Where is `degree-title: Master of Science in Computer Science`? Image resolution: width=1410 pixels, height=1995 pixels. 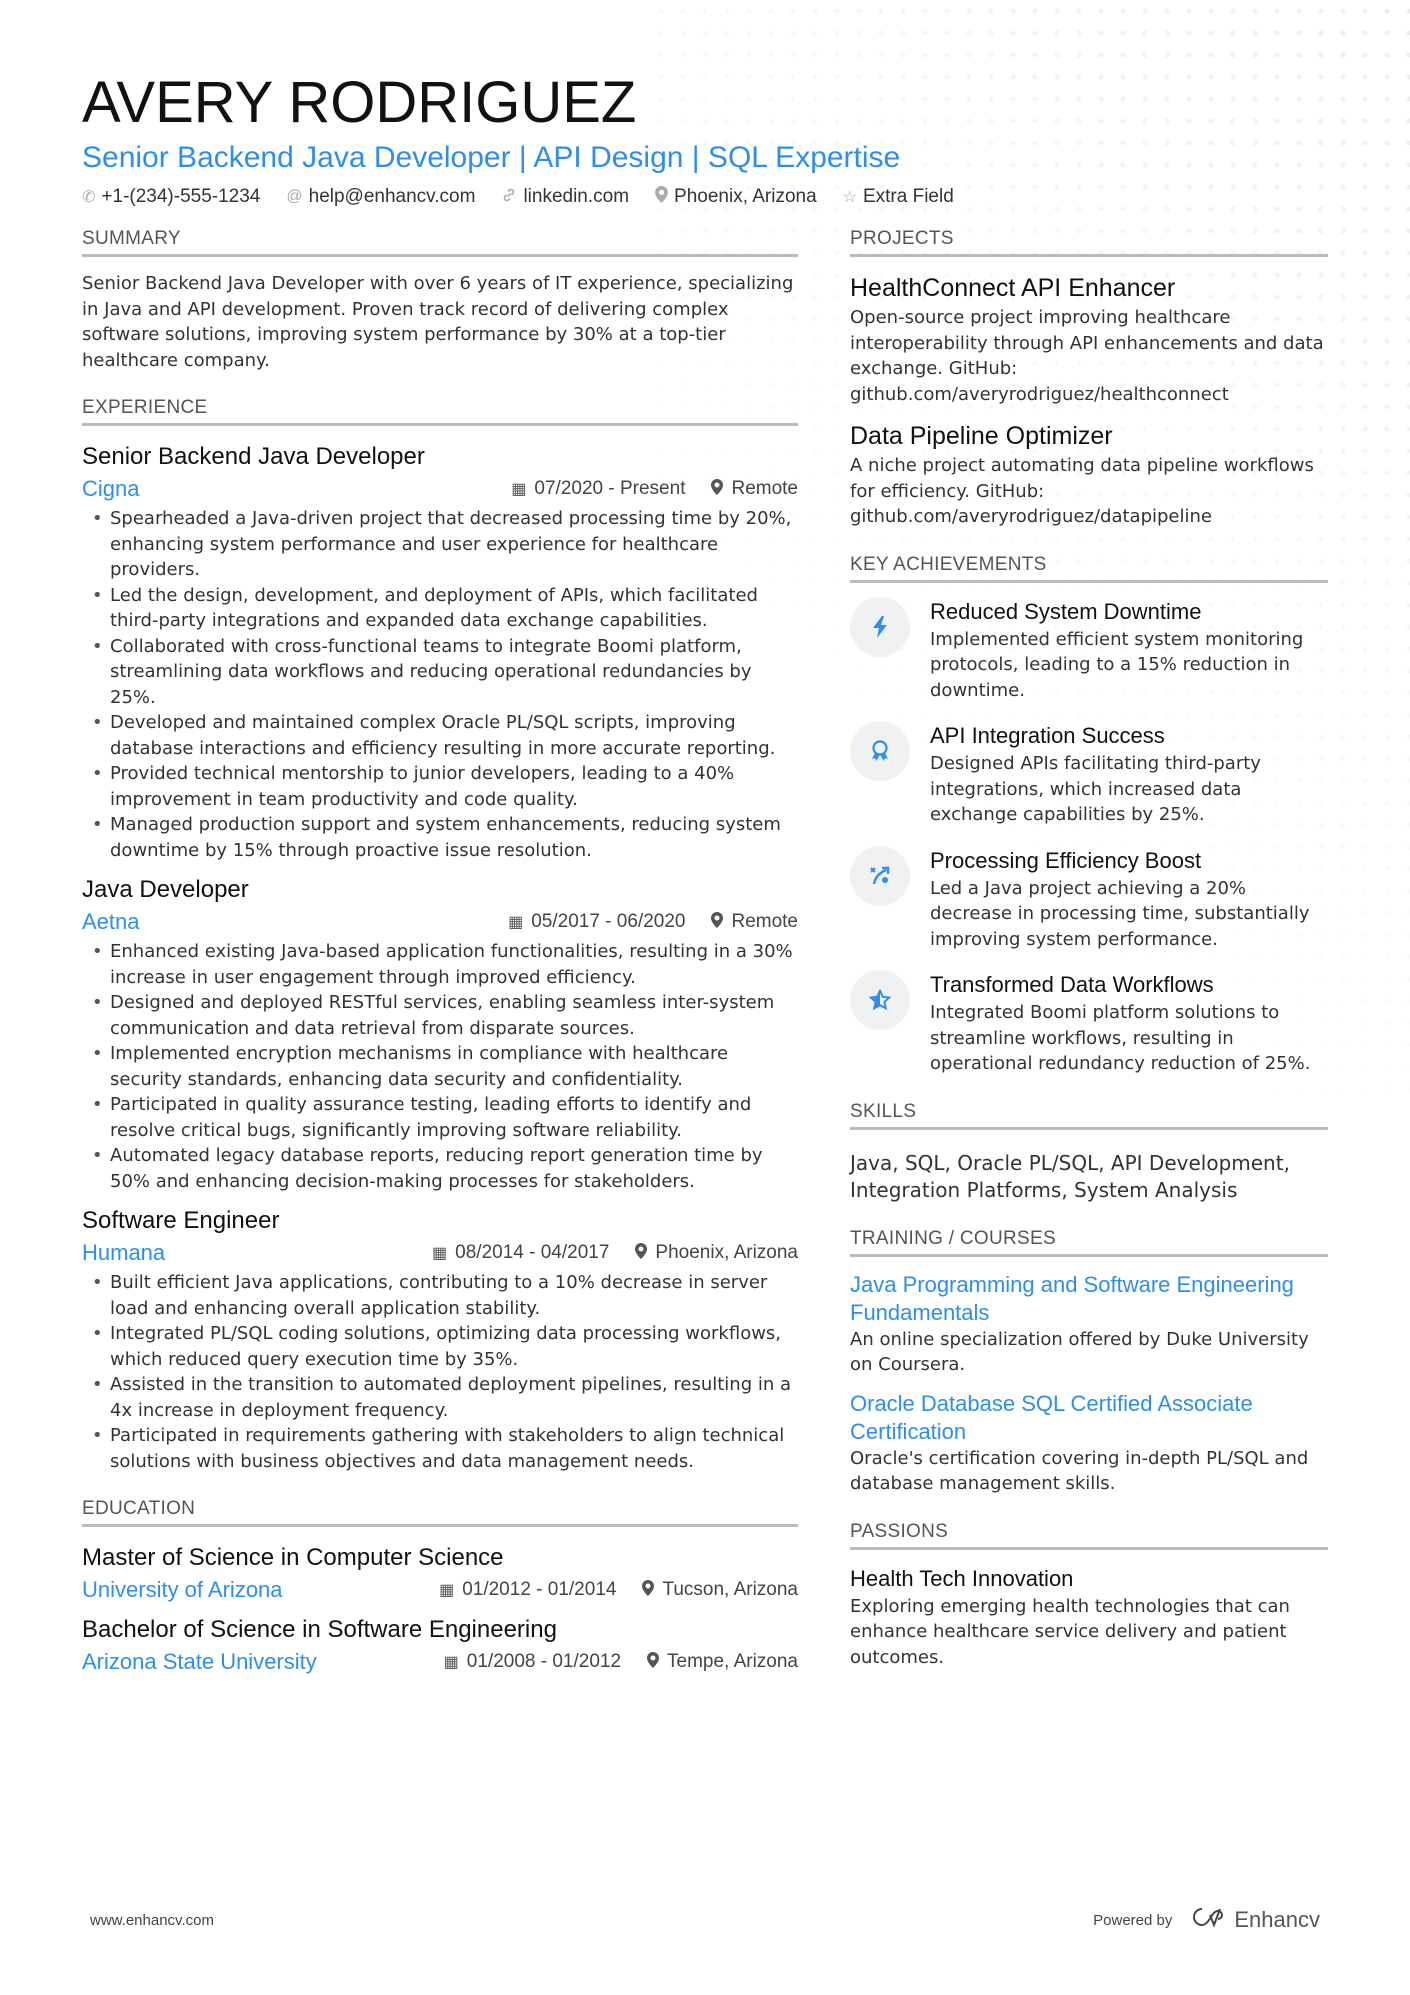 degree-title: Master of Science in Computer Science is located at coordinates (293, 1557).